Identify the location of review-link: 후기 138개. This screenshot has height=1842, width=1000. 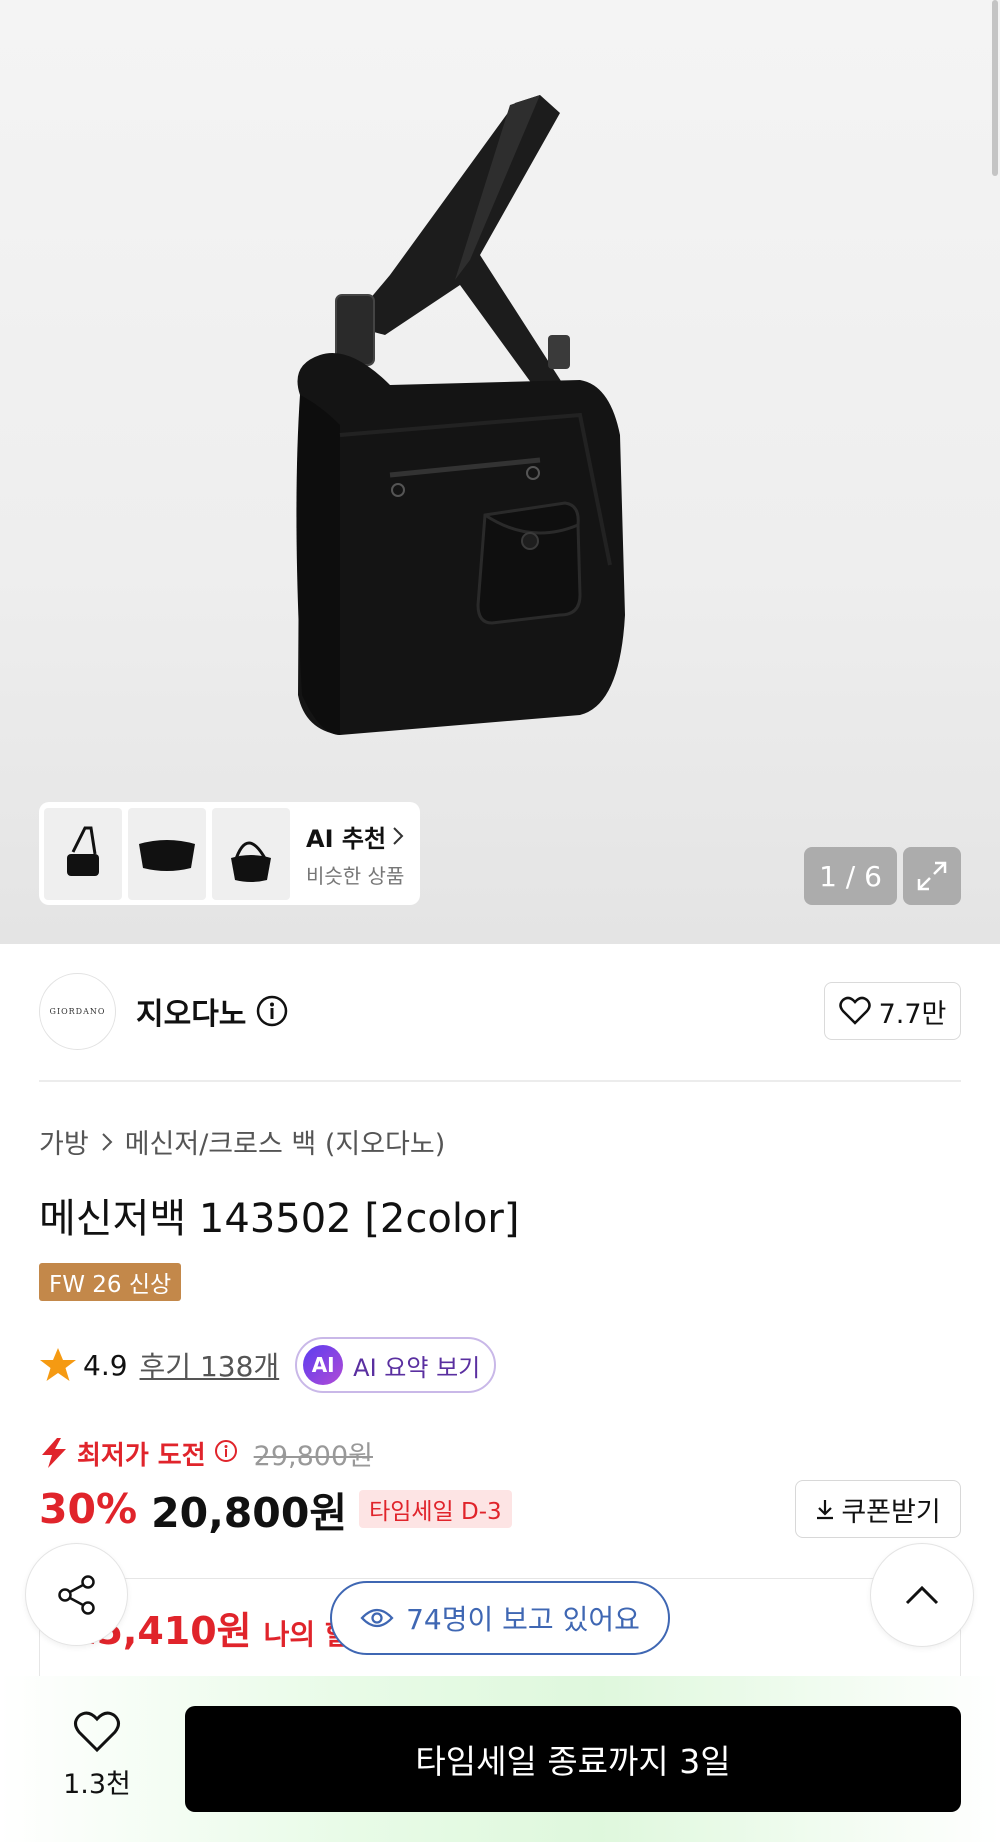
(210, 1365).